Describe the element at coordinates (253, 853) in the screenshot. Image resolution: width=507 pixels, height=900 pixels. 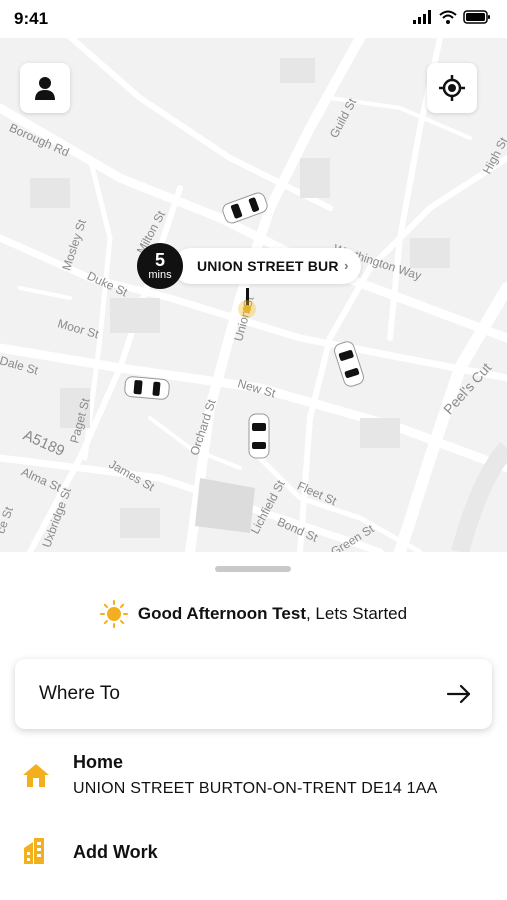
I see `saved-place-add-work: Add Work` at that location.